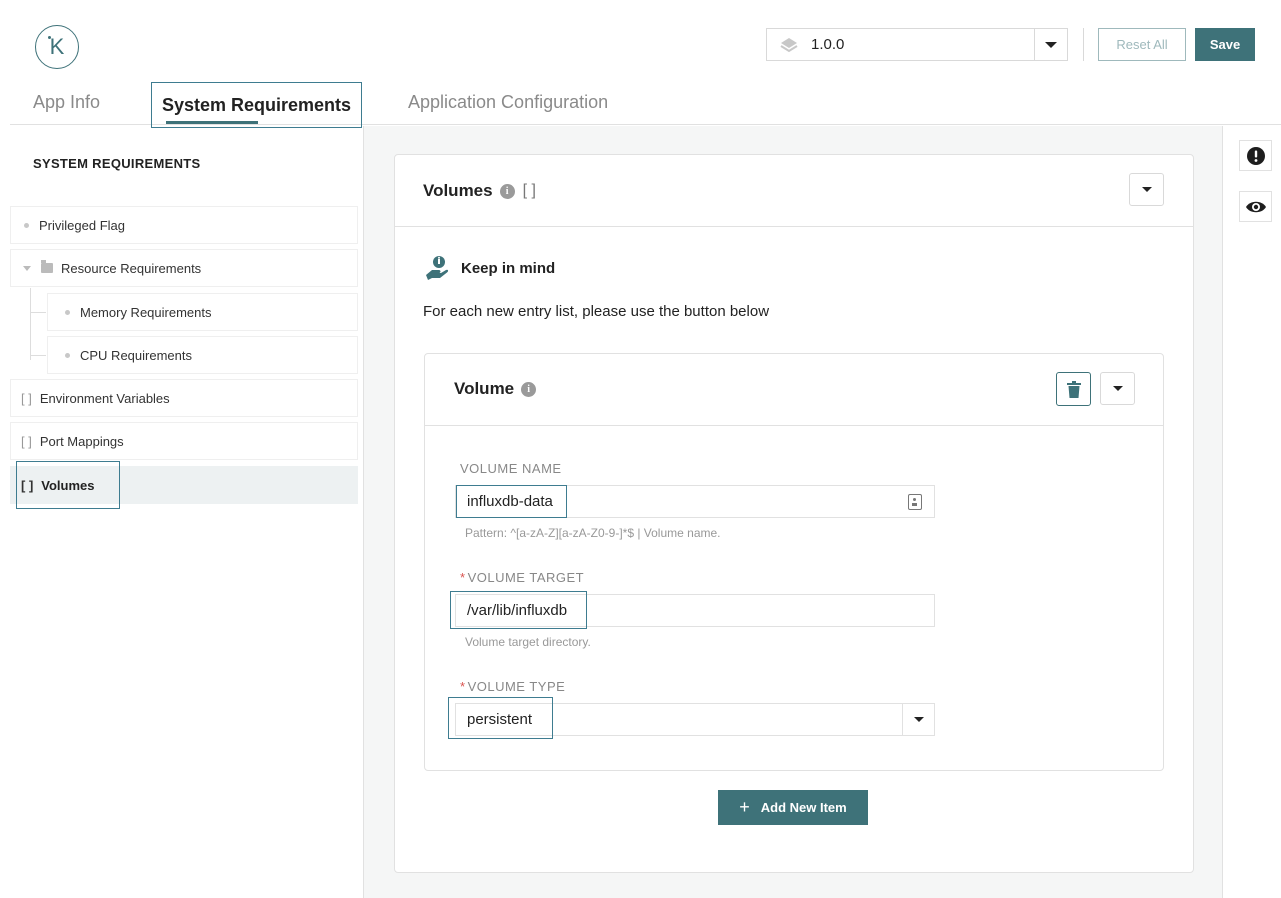 This screenshot has height=898, width=1281. I want to click on trash-icon, so click(1073, 389).